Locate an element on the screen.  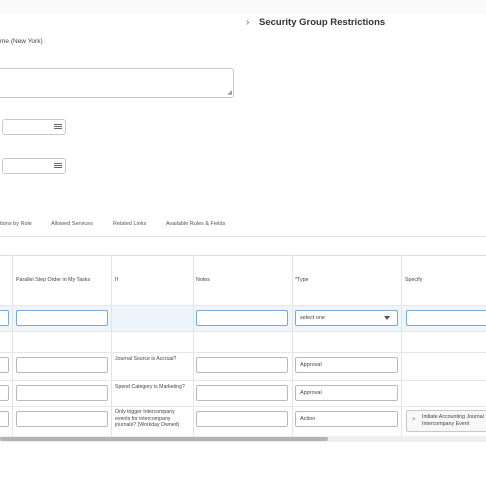
close-icon: × is located at coordinates (414, 420).